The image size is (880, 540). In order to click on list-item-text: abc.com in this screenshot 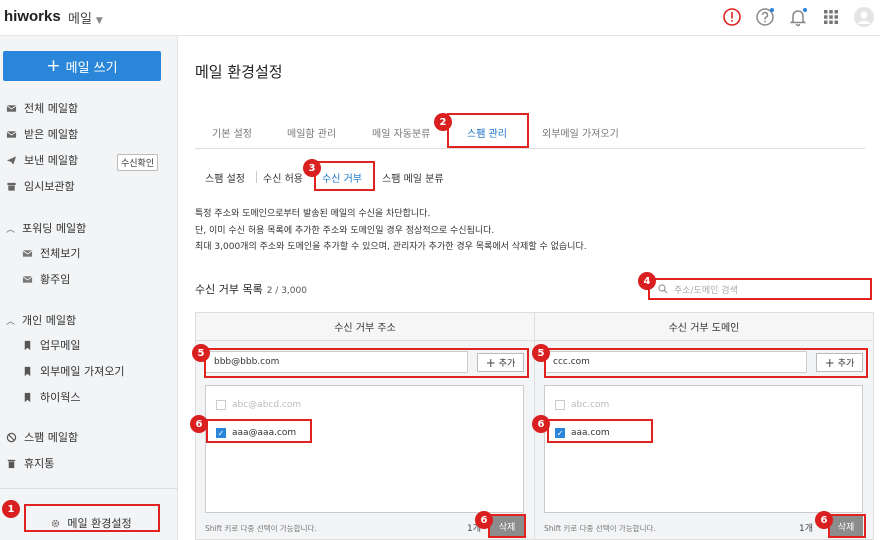, I will do `click(590, 405)`.